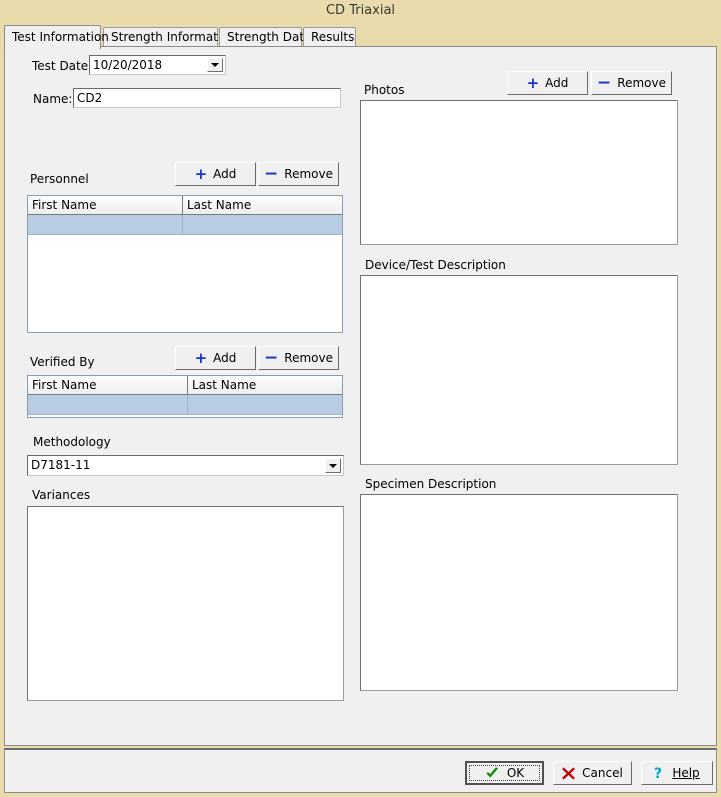 This screenshot has width=721, height=797. Describe the element at coordinates (384, 90) in the screenshot. I see `photos-label: Photos` at that location.